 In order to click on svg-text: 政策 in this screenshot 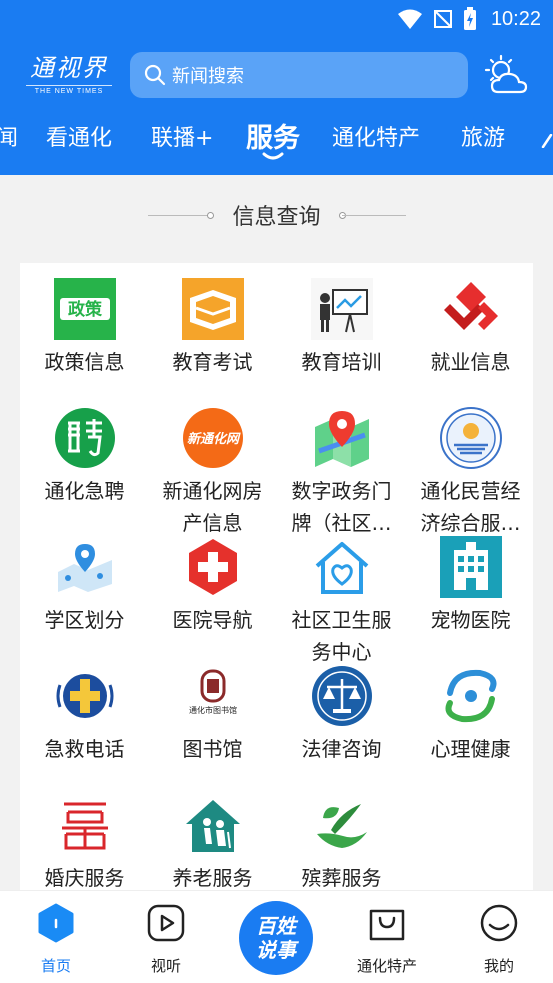, I will do `click(85, 309)`.